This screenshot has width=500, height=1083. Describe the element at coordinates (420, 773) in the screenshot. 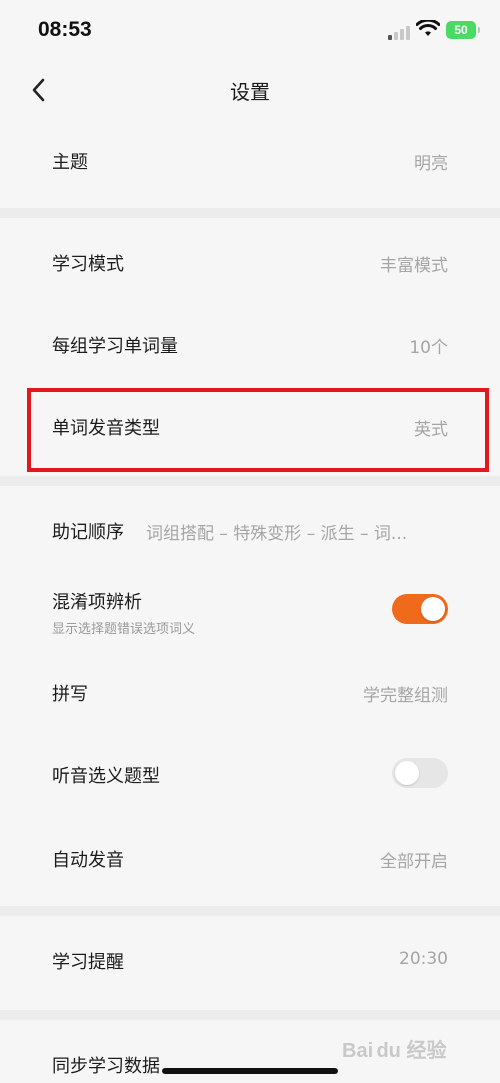

I see `listen-choice-toggle` at that location.